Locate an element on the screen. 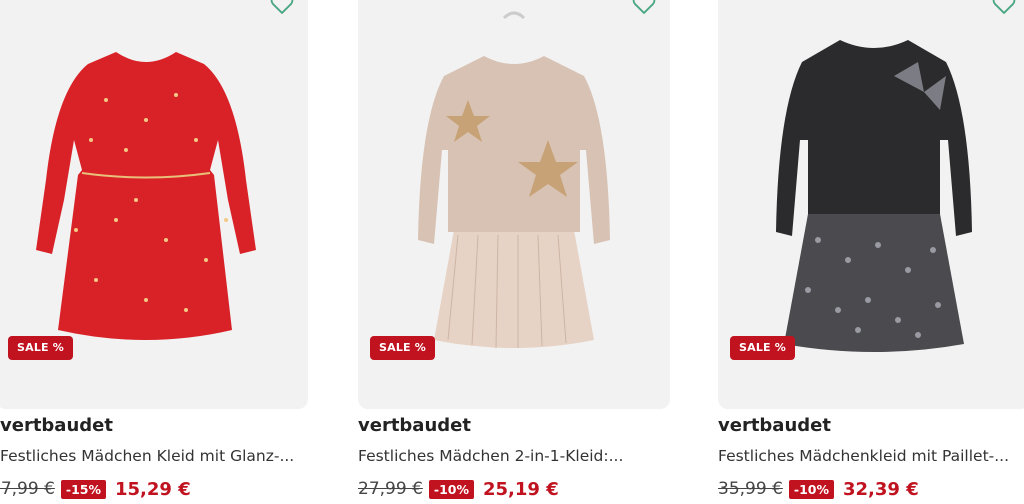  price-row: 27,99 € -10% 25,19 € is located at coordinates (458, 489).